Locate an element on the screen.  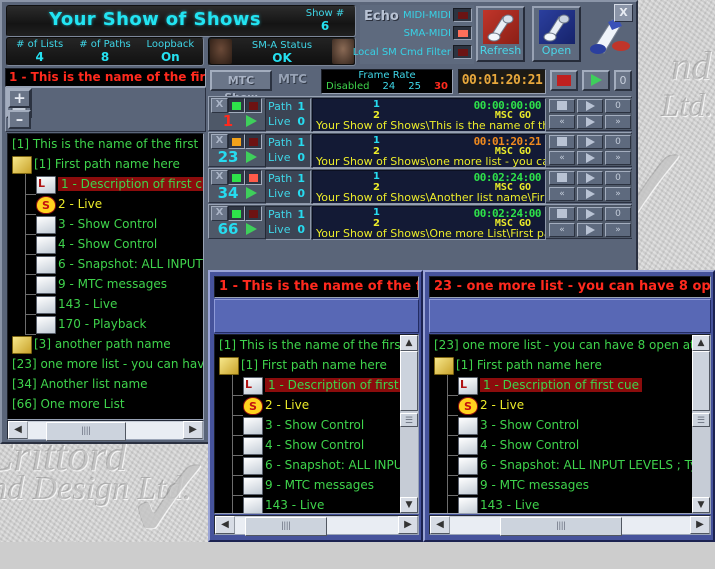
frame-rate-30: 30 is located at coordinates (441, 86).